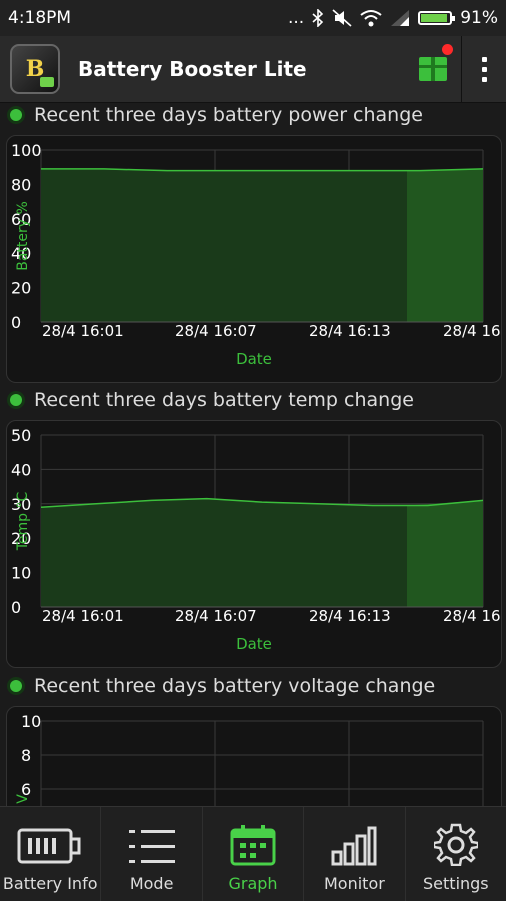 The height and width of the screenshot is (901, 506). What do you see at coordinates (371, 18) in the screenshot?
I see `wifi-icon` at bounding box center [371, 18].